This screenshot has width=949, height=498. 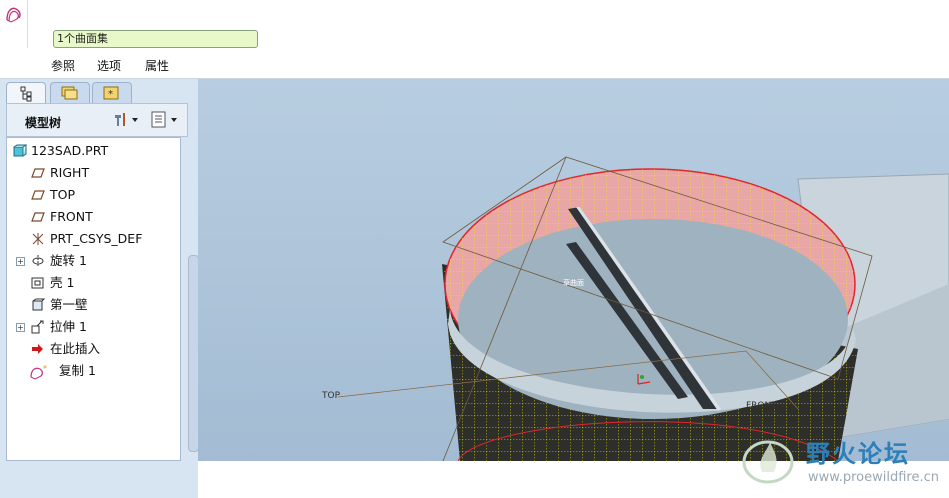 What do you see at coordinates (109, 65) in the screenshot?
I see `tab-options: 选项` at bounding box center [109, 65].